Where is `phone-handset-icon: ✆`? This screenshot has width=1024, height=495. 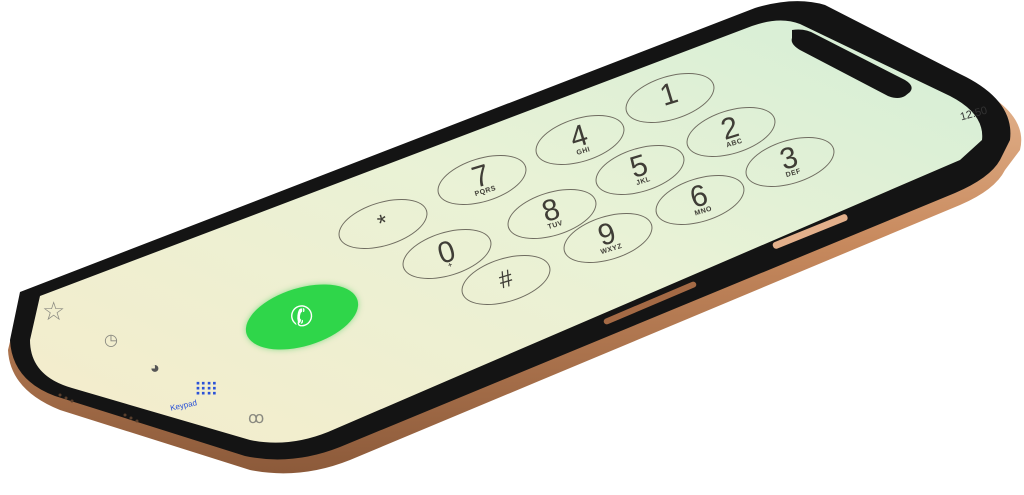 phone-handset-icon: ✆ is located at coordinates (302, 316).